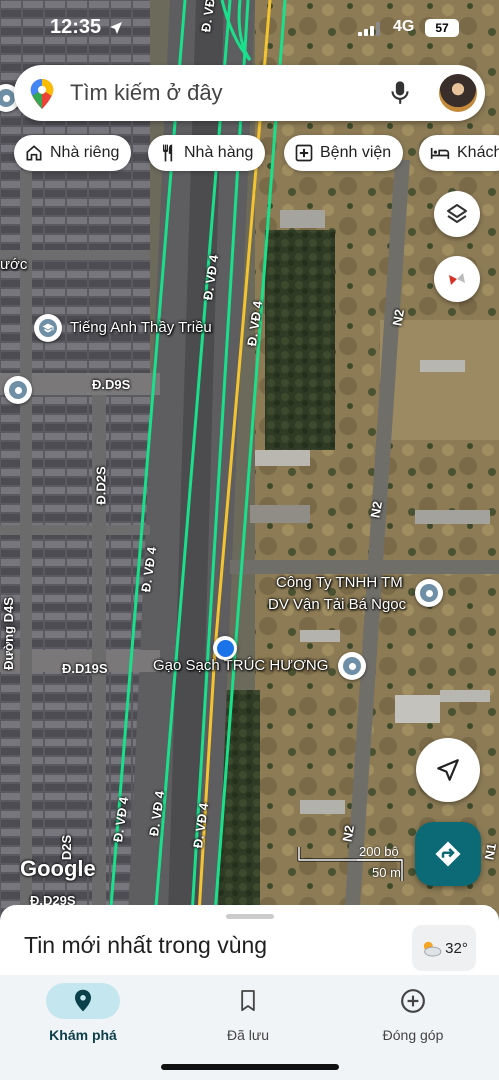 This screenshot has height=1080, width=499. What do you see at coordinates (146, 93) in the screenshot?
I see `search-input: Tìm kiếm ở đây` at bounding box center [146, 93].